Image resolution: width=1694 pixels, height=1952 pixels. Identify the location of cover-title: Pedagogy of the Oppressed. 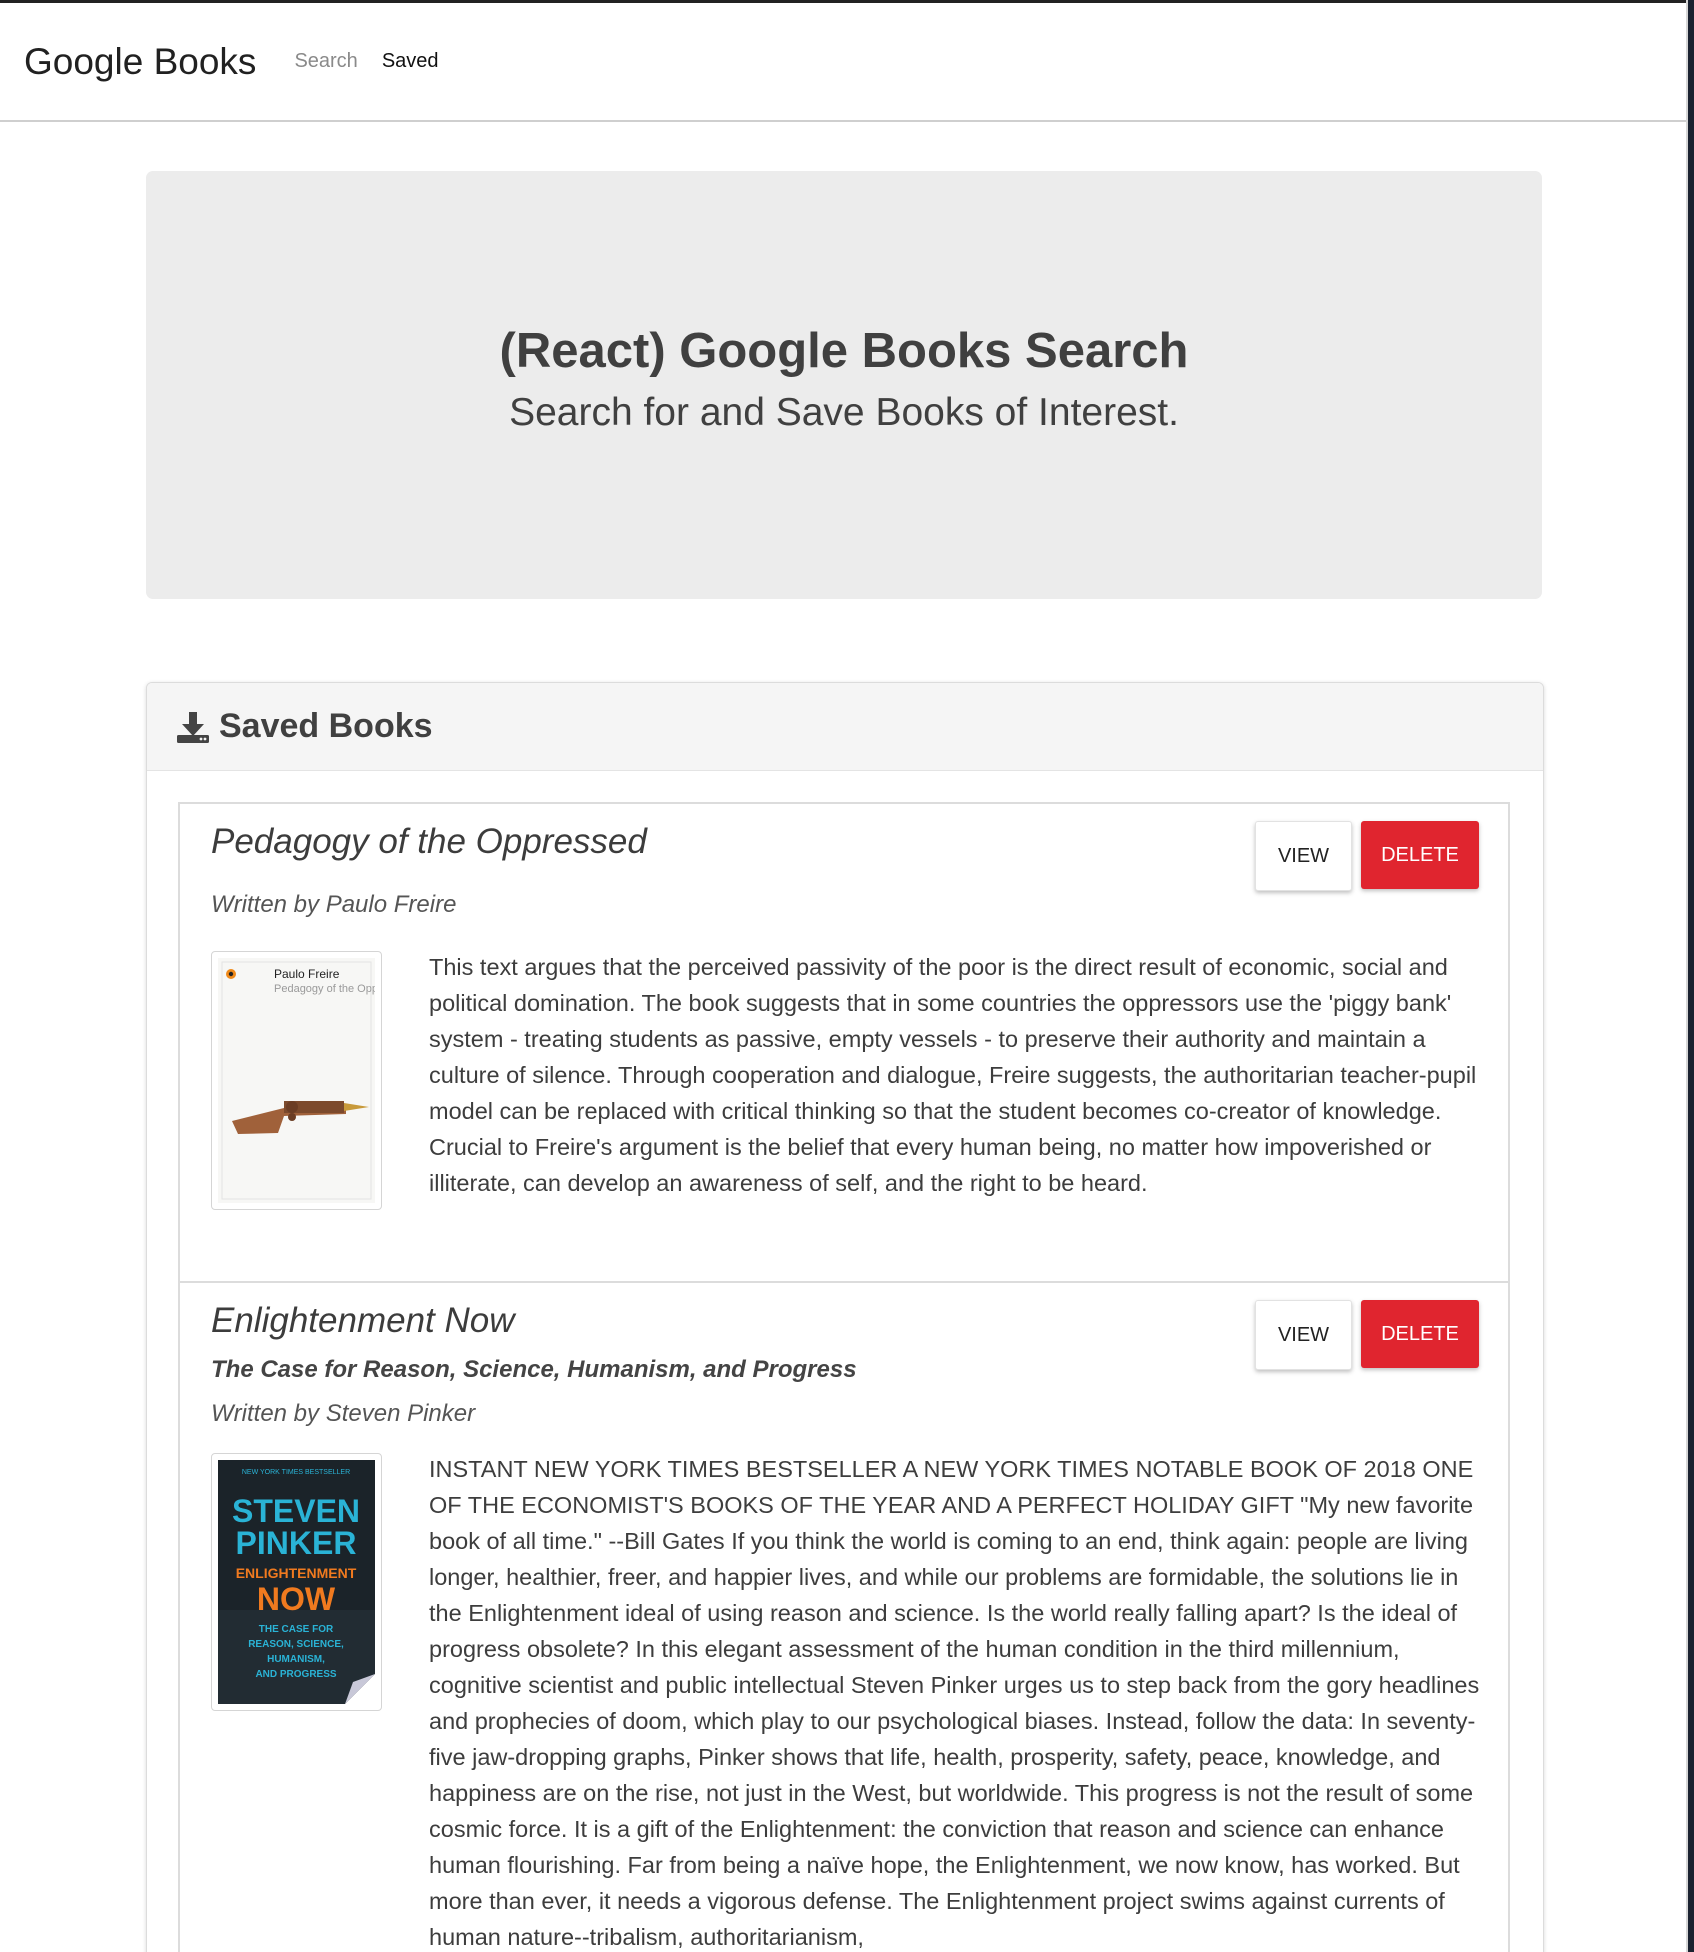
(324, 989).